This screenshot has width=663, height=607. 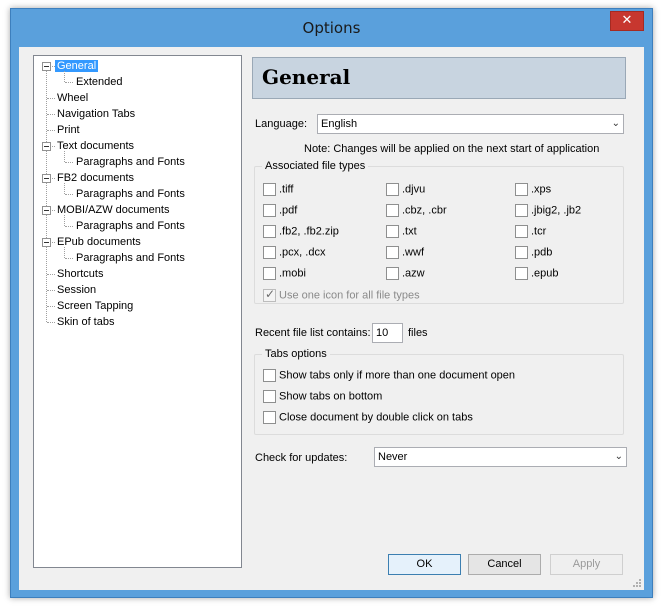 I want to click on recent-label: Recent file list contains:, so click(x=313, y=333).